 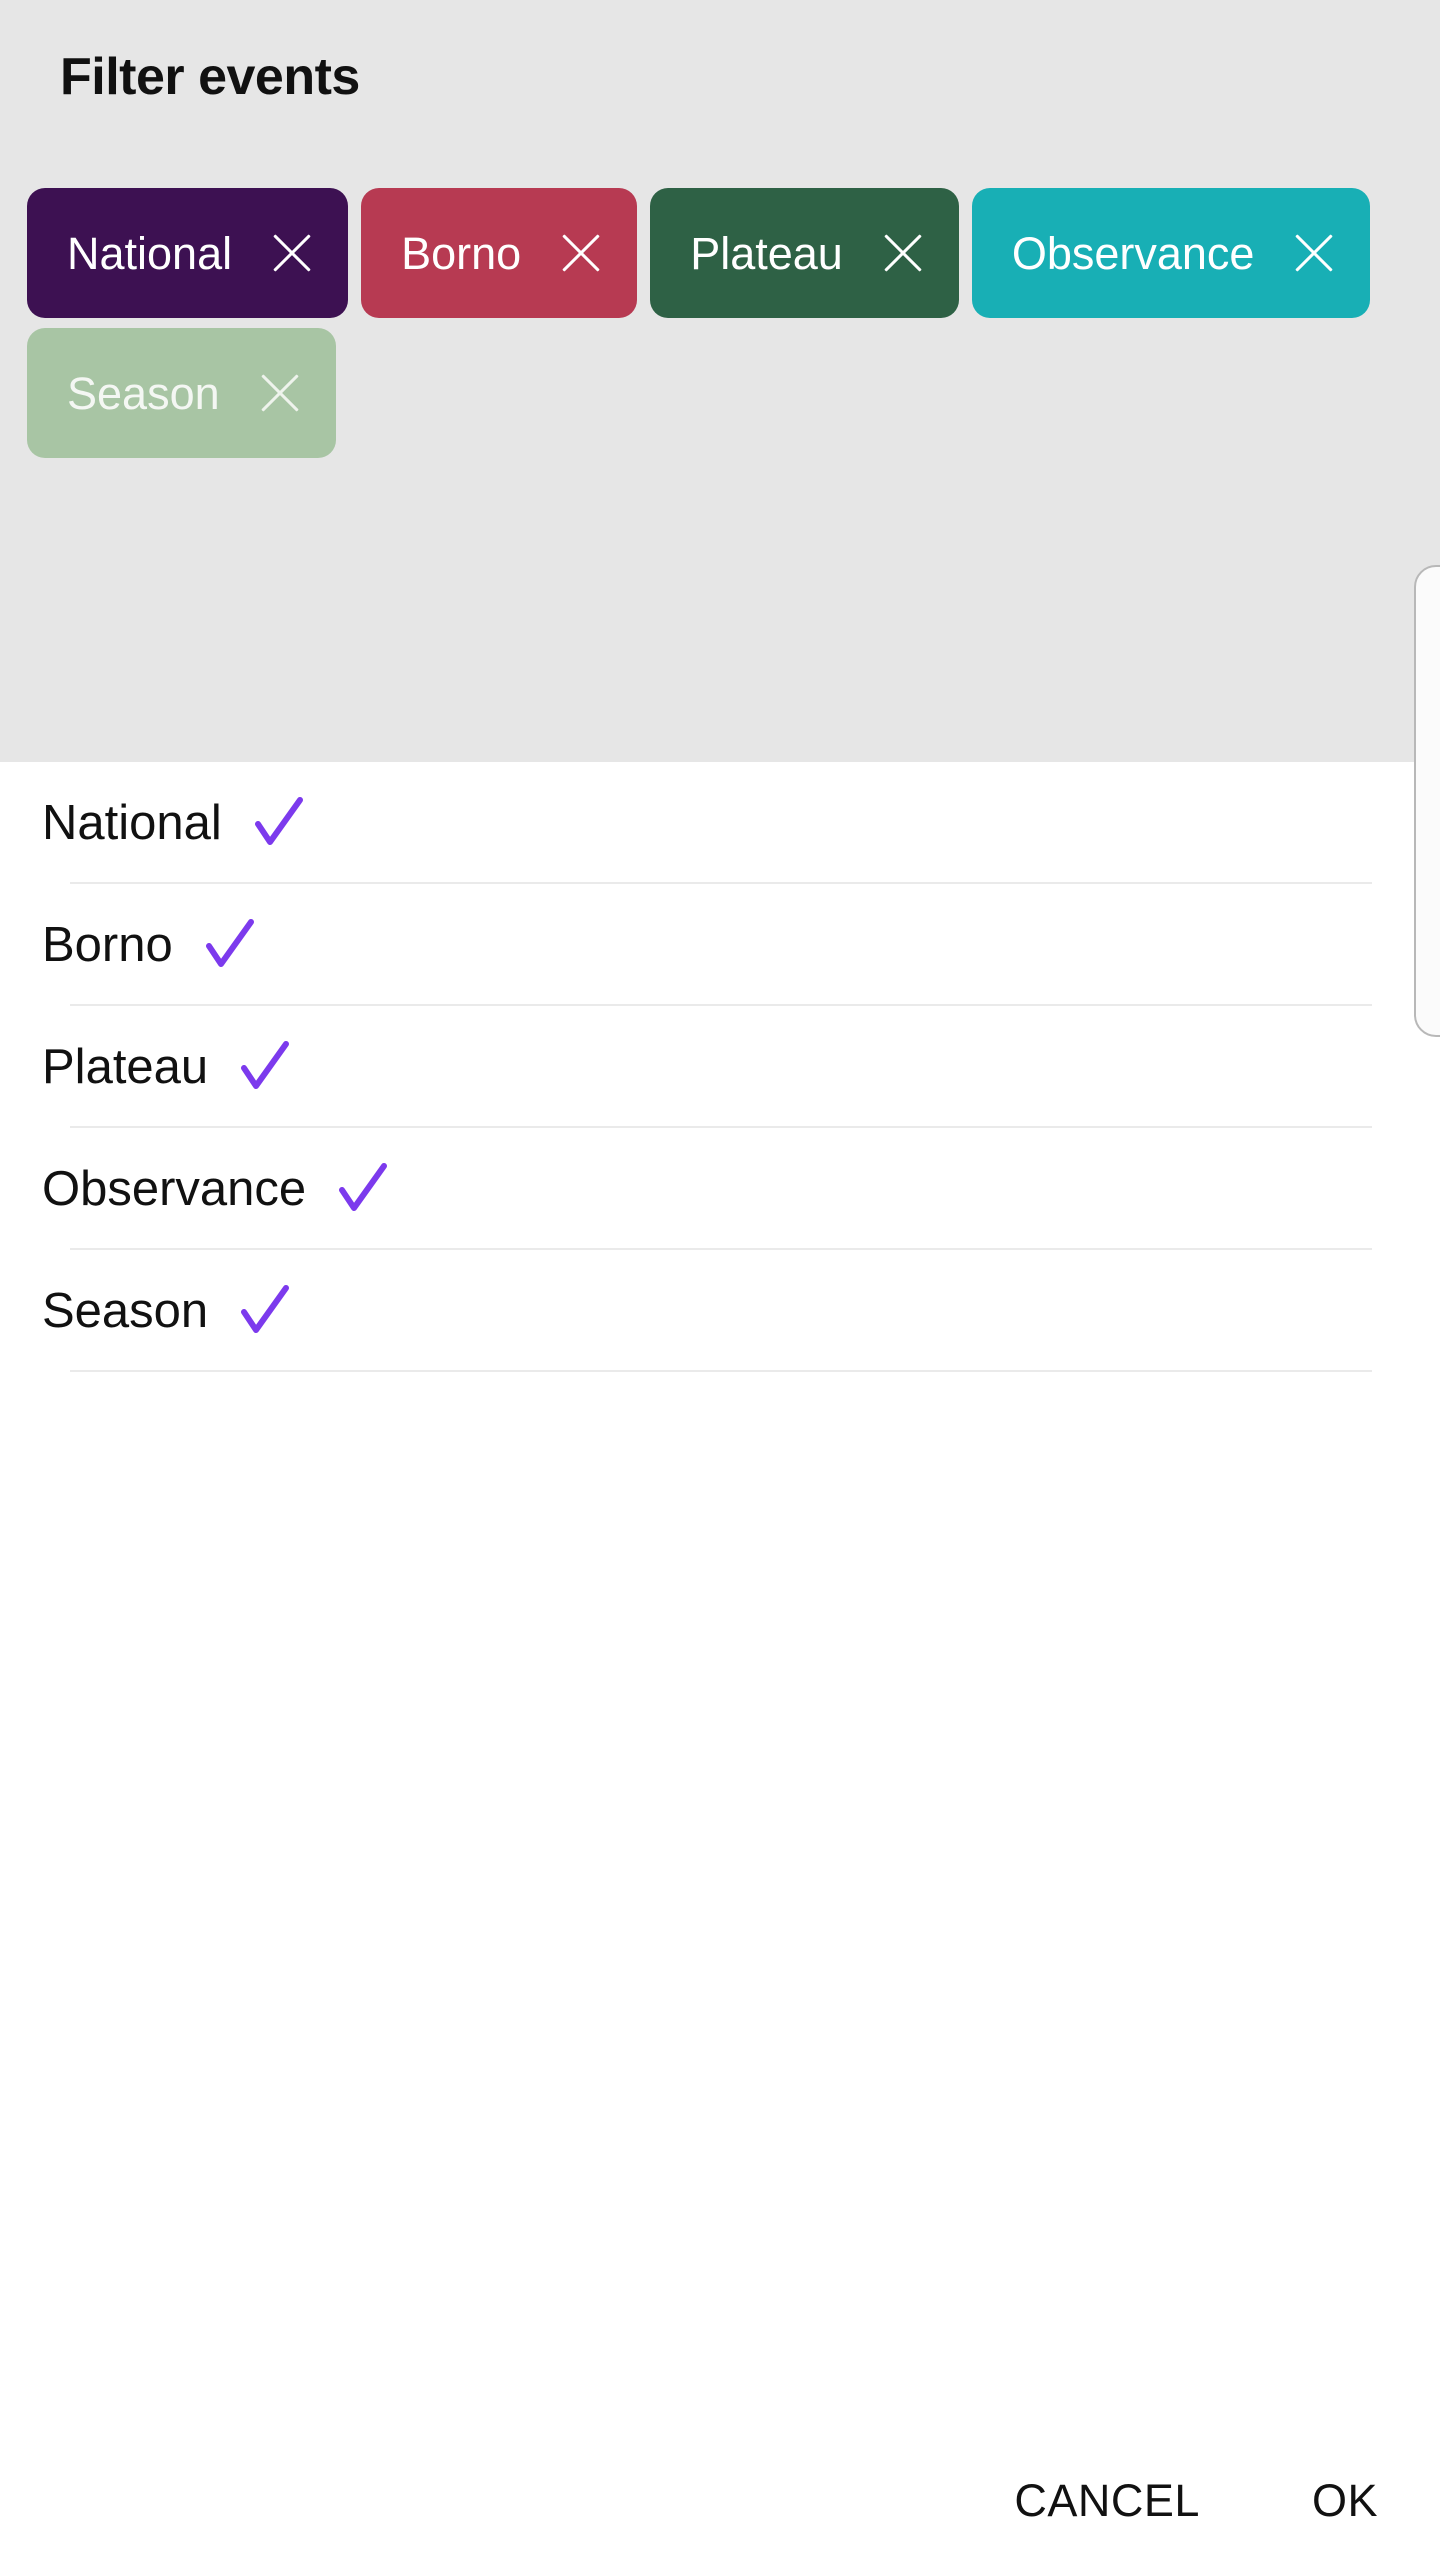 I want to click on list-item: Plateau, so click(x=720, y=1067).